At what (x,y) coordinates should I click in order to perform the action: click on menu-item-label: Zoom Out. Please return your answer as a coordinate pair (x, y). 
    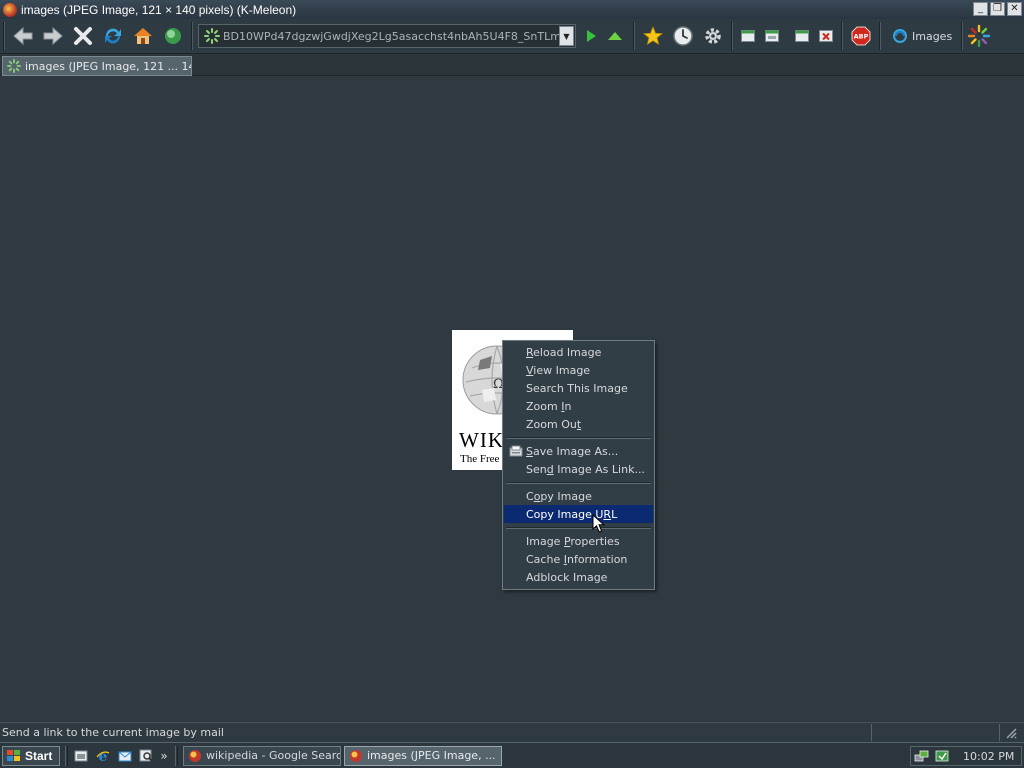
    Looking at the image, I should click on (554, 424).